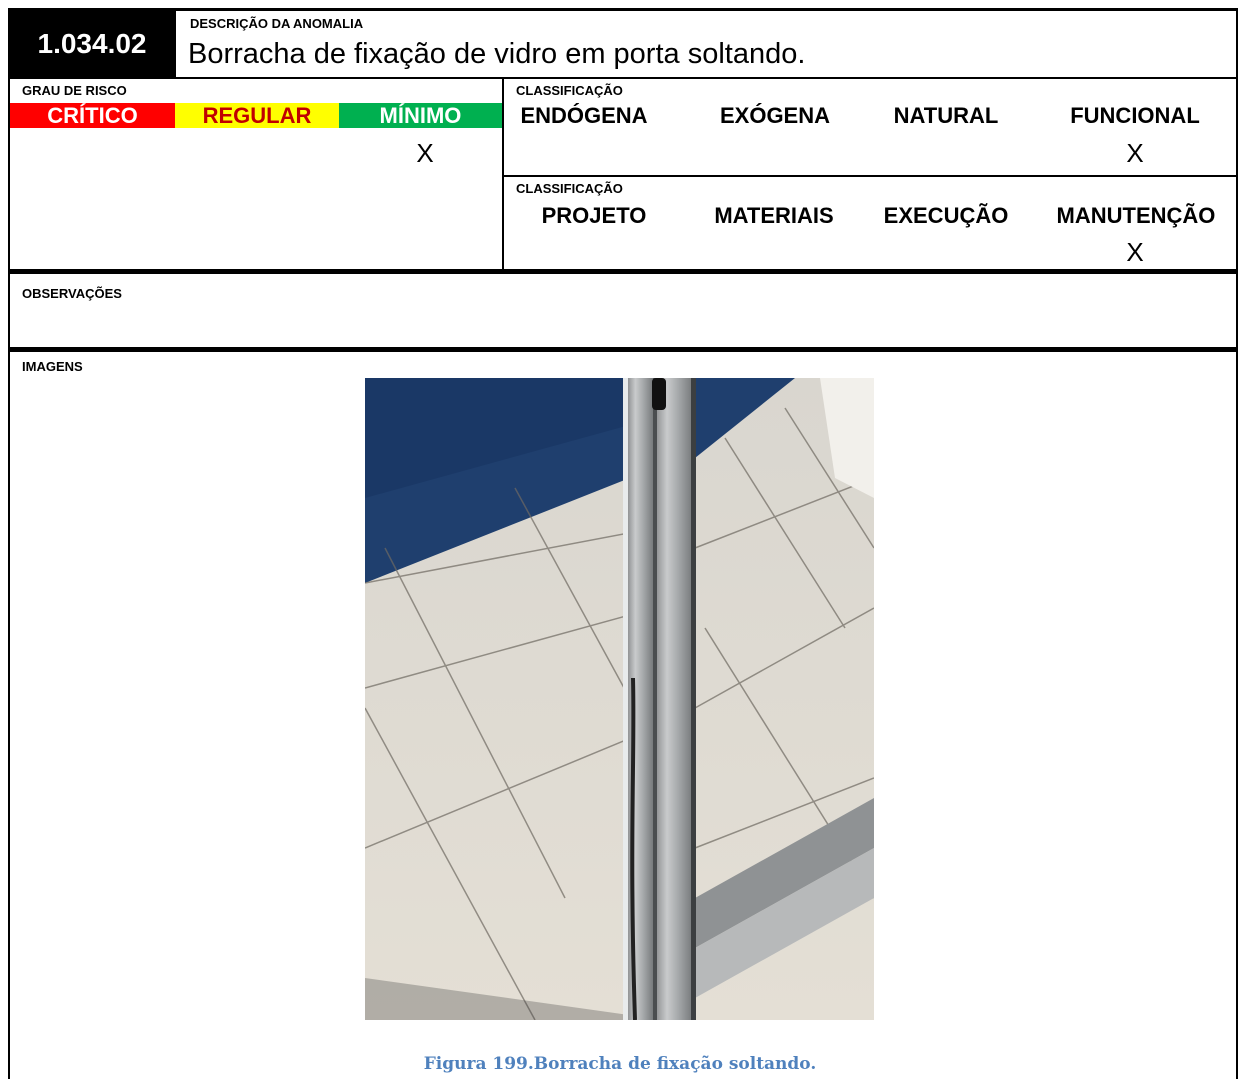  What do you see at coordinates (52, 366) in the screenshot?
I see `images-label: IMAGENS` at bounding box center [52, 366].